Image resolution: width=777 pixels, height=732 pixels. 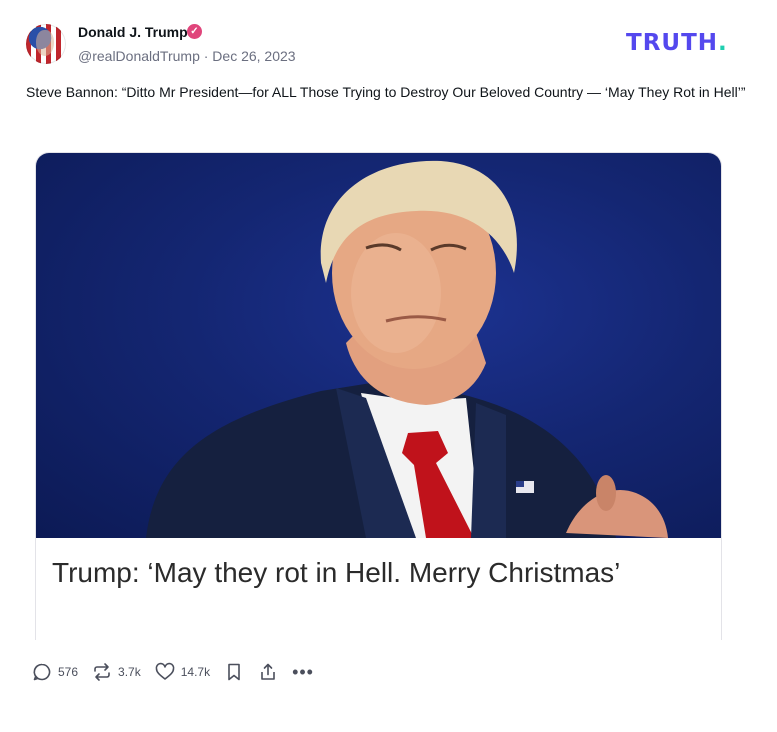 What do you see at coordinates (116, 672) in the screenshot?
I see `retruth-button: 3.7k` at bounding box center [116, 672].